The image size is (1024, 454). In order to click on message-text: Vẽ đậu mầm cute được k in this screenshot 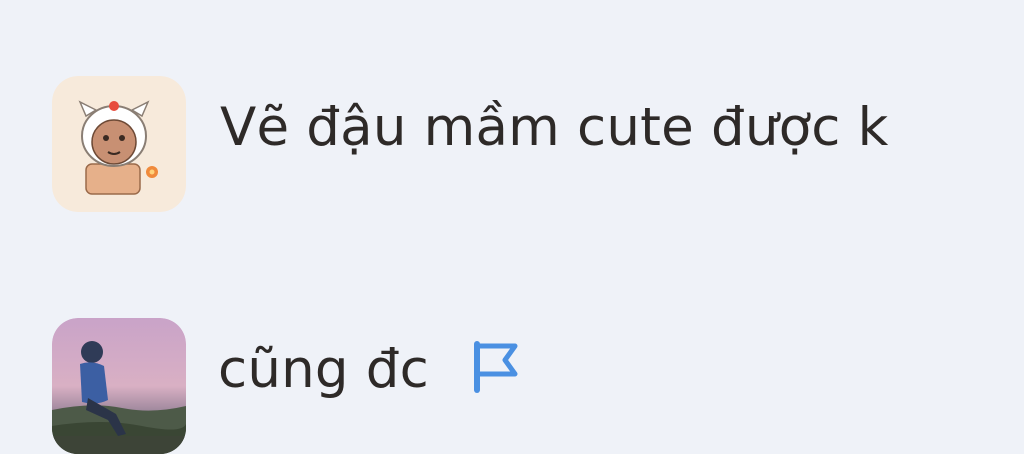, I will do `click(554, 127)`.